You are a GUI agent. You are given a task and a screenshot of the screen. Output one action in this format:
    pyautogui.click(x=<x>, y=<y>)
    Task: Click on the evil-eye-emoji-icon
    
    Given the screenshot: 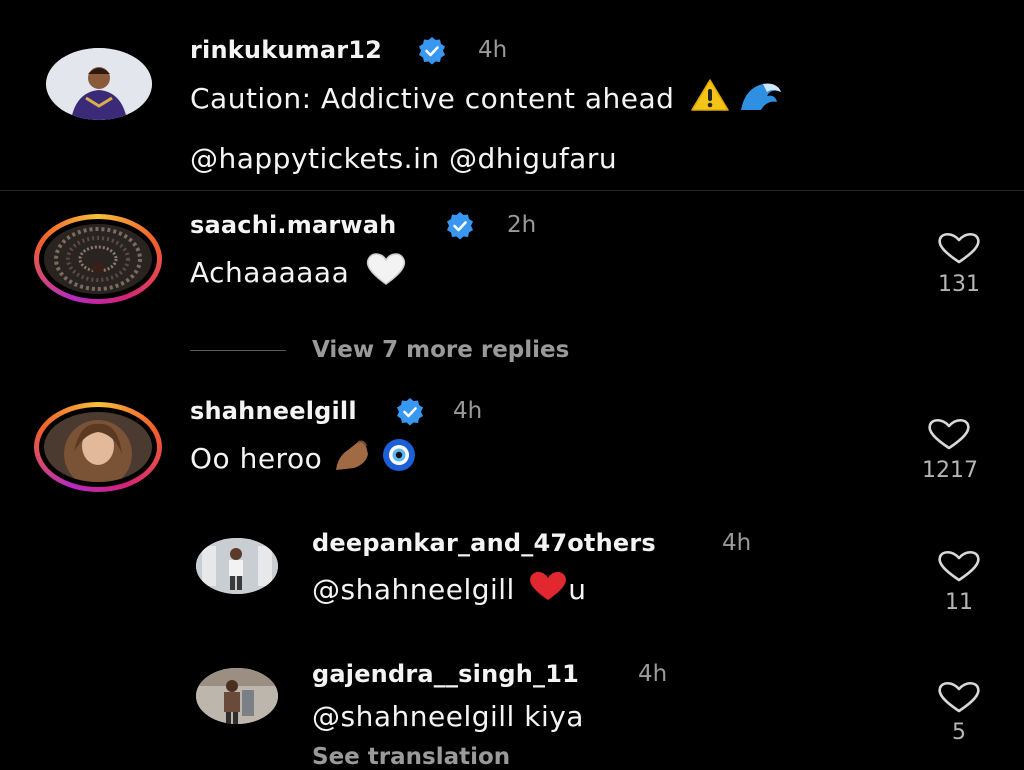 What is the action you would take?
    pyautogui.click(x=399, y=458)
    